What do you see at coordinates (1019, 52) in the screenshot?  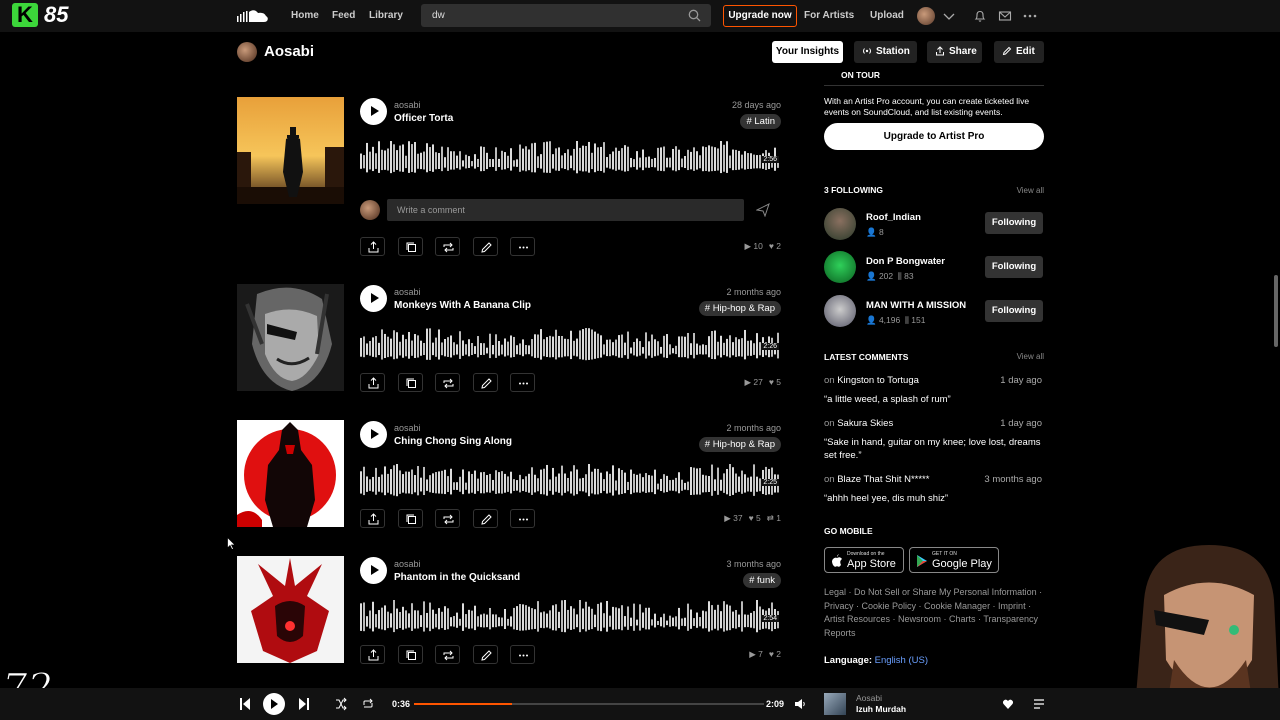 I see `edit-button: Edit` at bounding box center [1019, 52].